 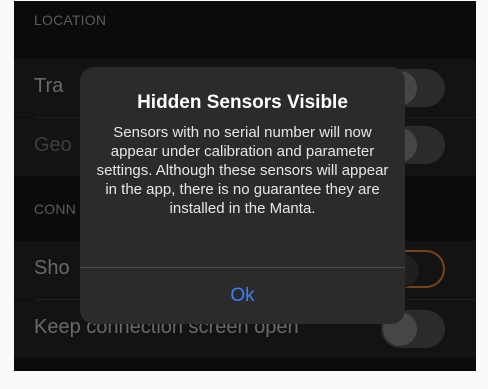 I want to click on ok-button: Ok, so click(x=242, y=296).